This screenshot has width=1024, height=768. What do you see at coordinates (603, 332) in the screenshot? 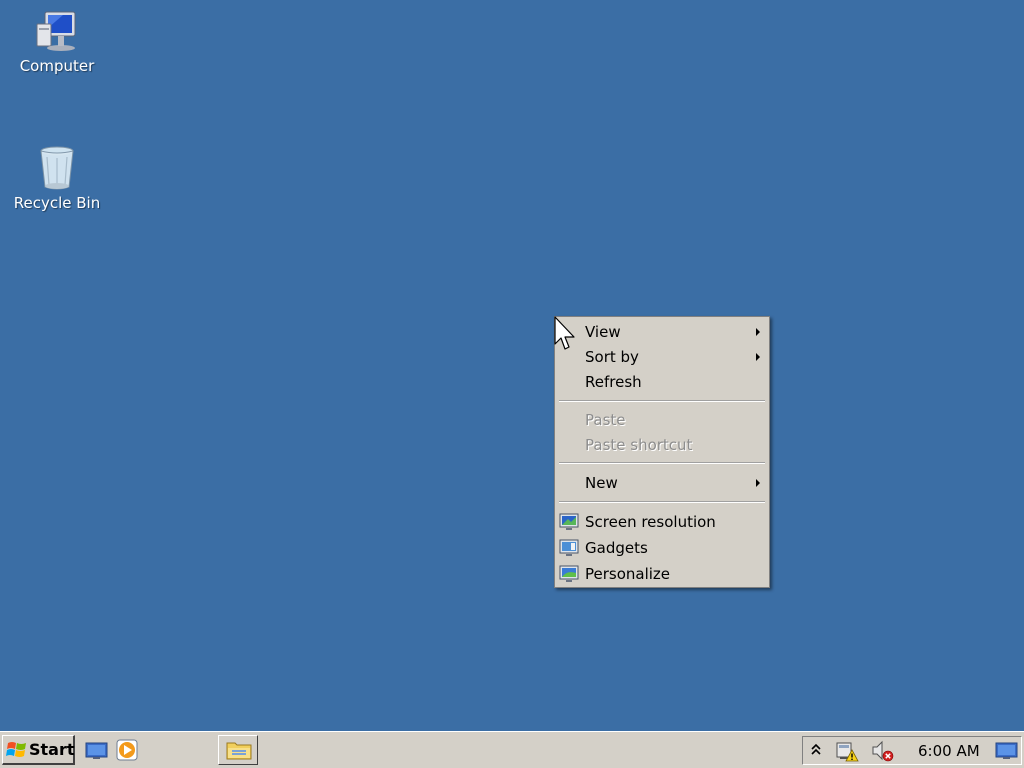
I see `menu-item-label: View` at bounding box center [603, 332].